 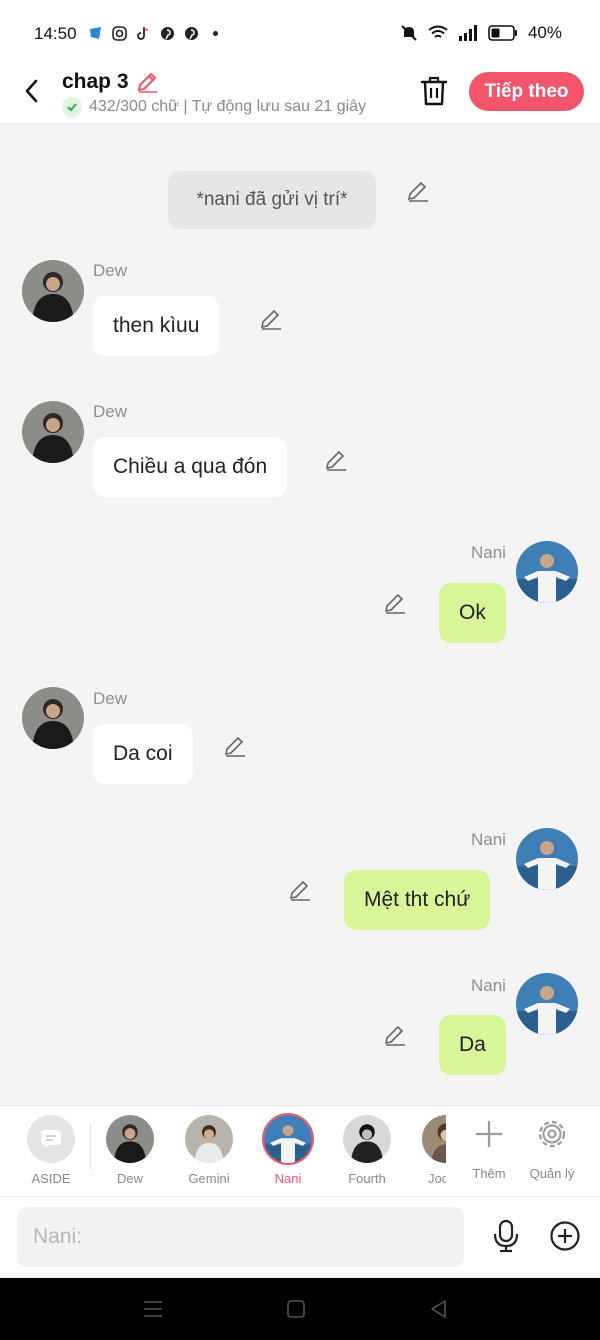 I want to click on page-title: chap 3, so click(x=95, y=81).